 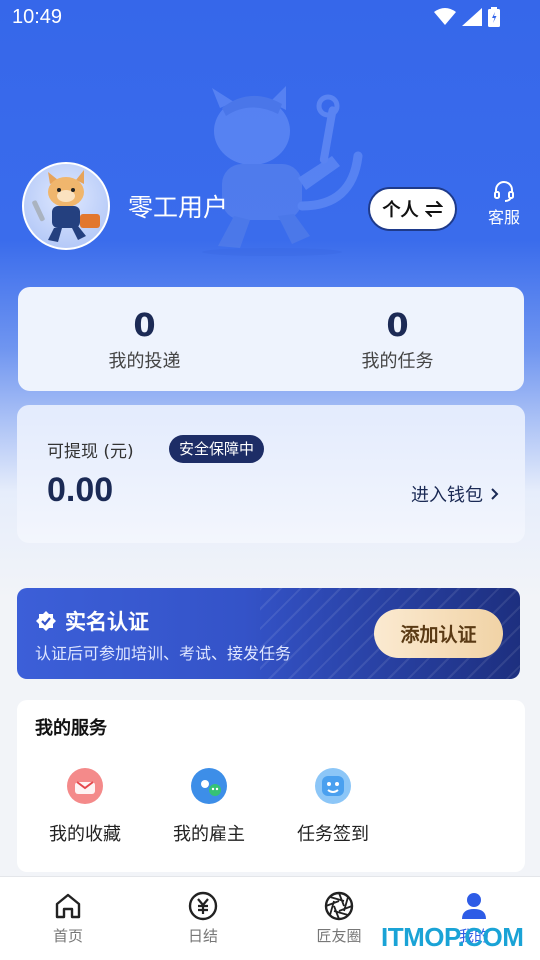 I want to click on checkin-icon, so click(x=333, y=786).